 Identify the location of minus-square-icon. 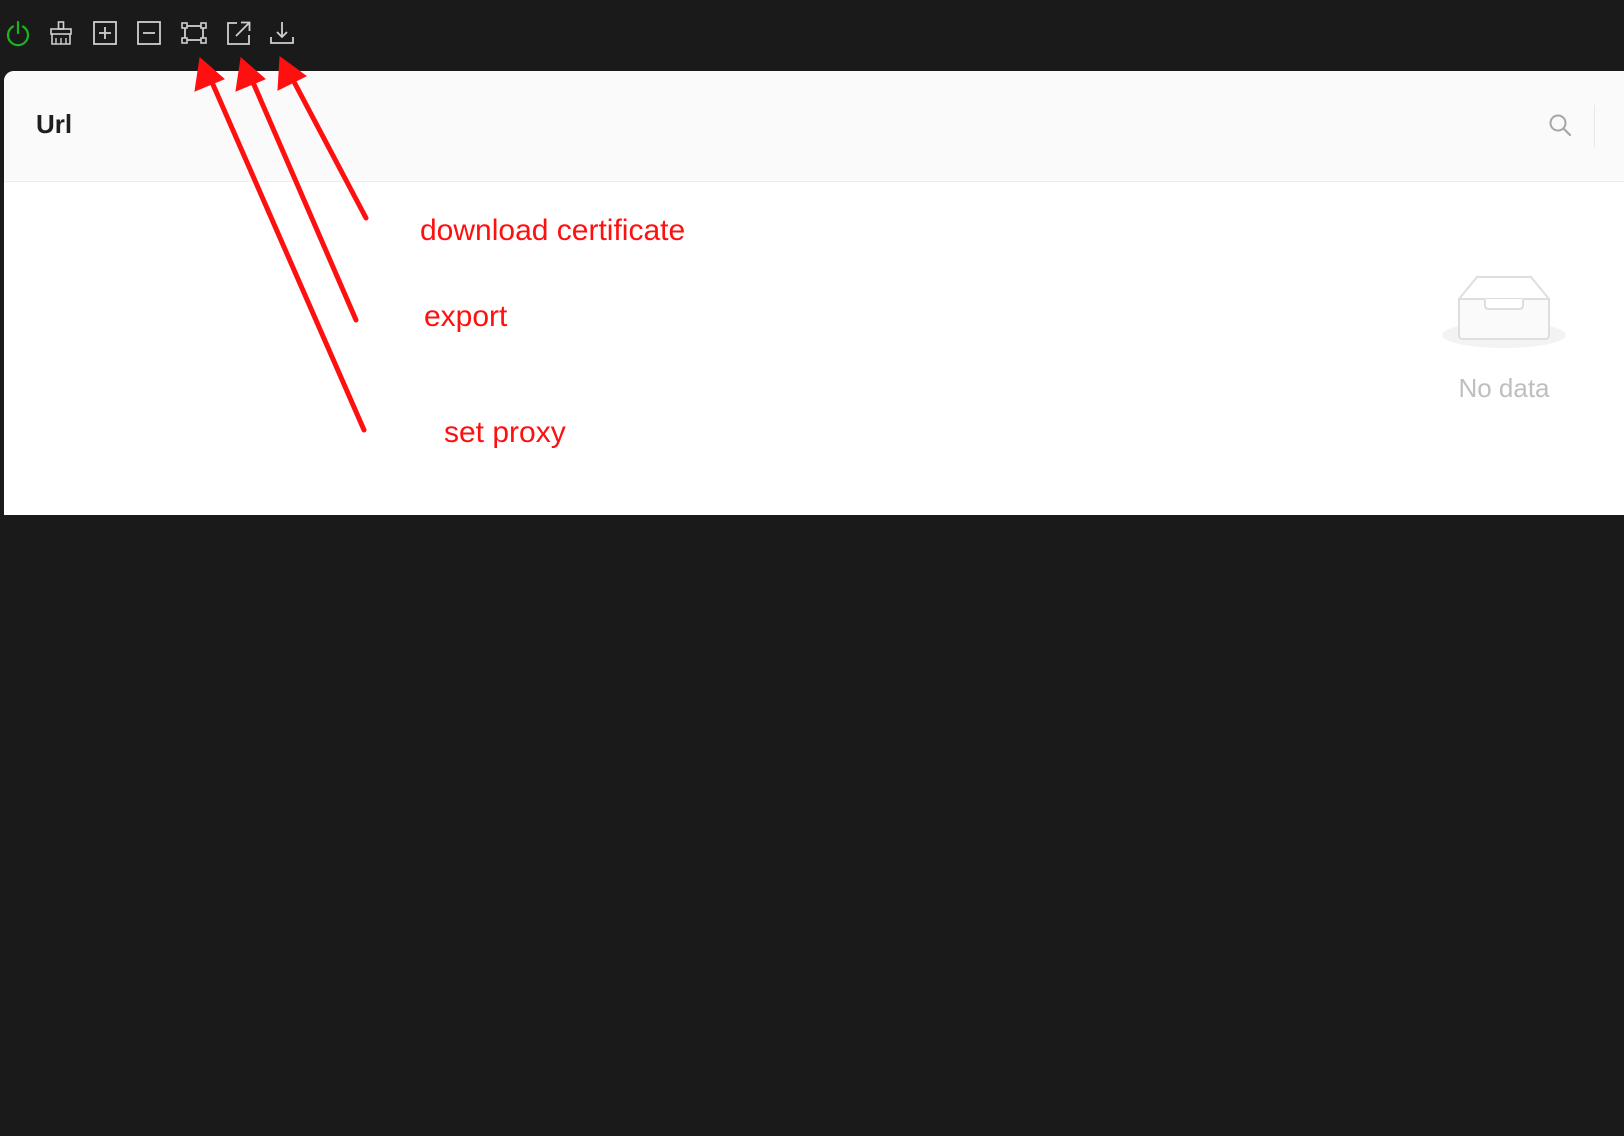
(149, 33).